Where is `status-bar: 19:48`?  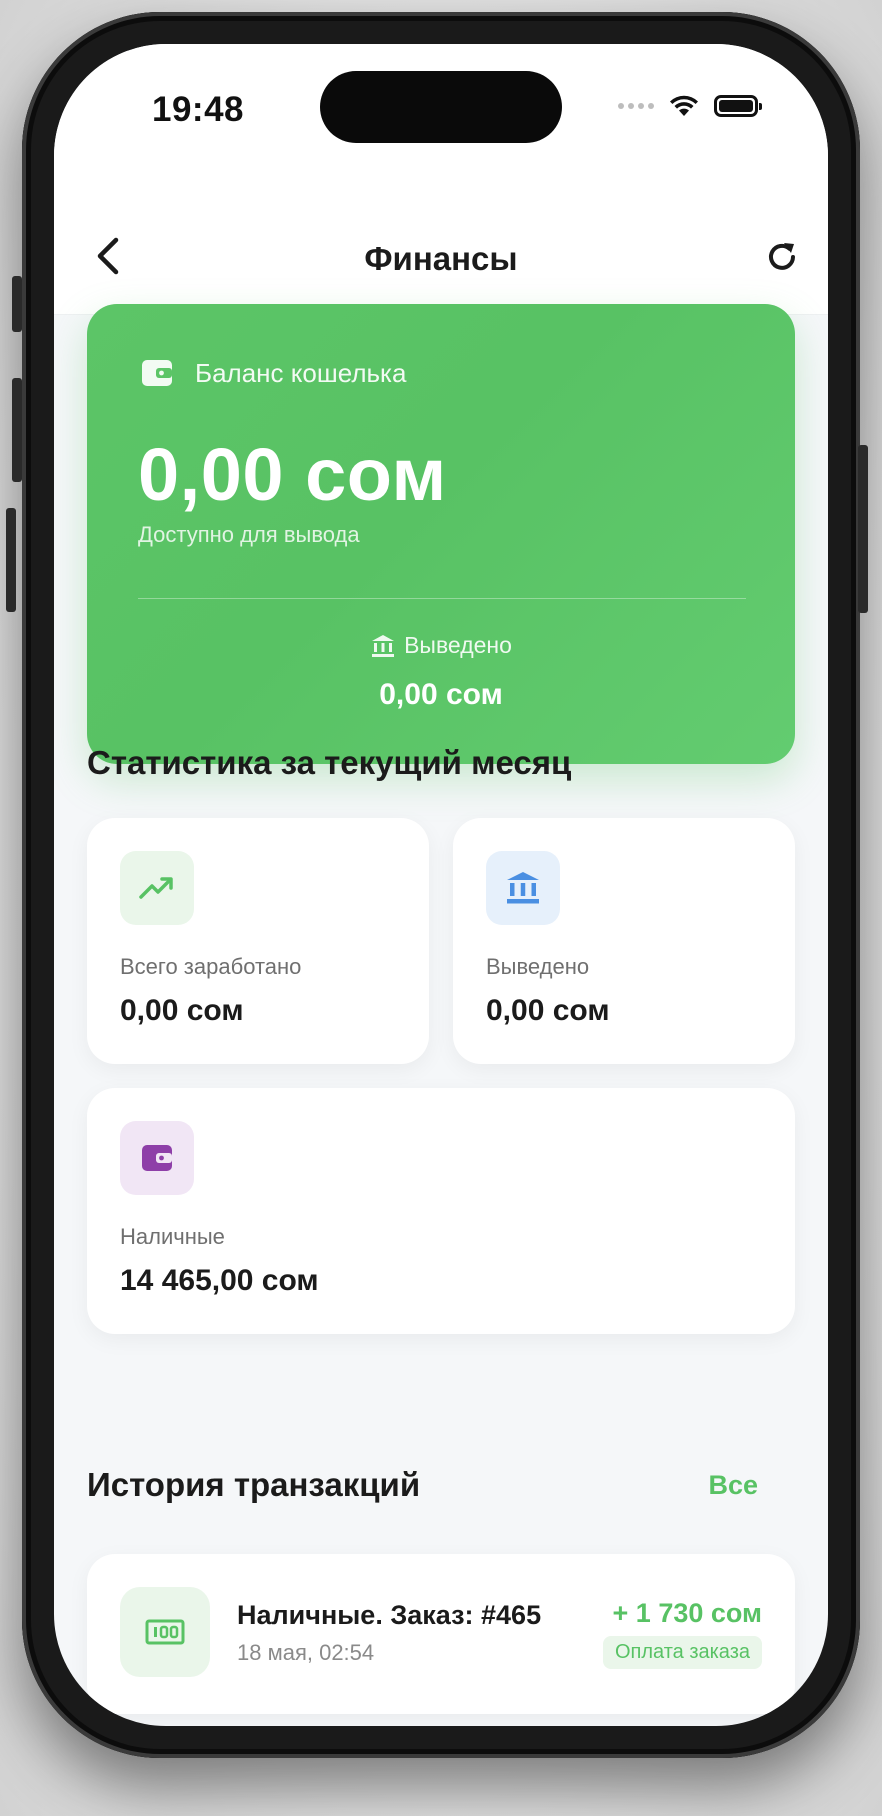
status-bar: 19:48 is located at coordinates (441, 99).